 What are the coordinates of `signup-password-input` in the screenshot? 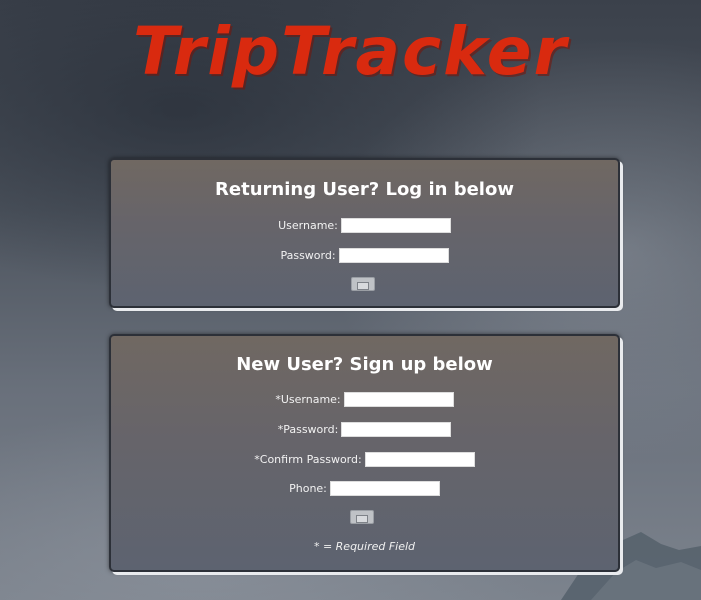 It's located at (396, 429).